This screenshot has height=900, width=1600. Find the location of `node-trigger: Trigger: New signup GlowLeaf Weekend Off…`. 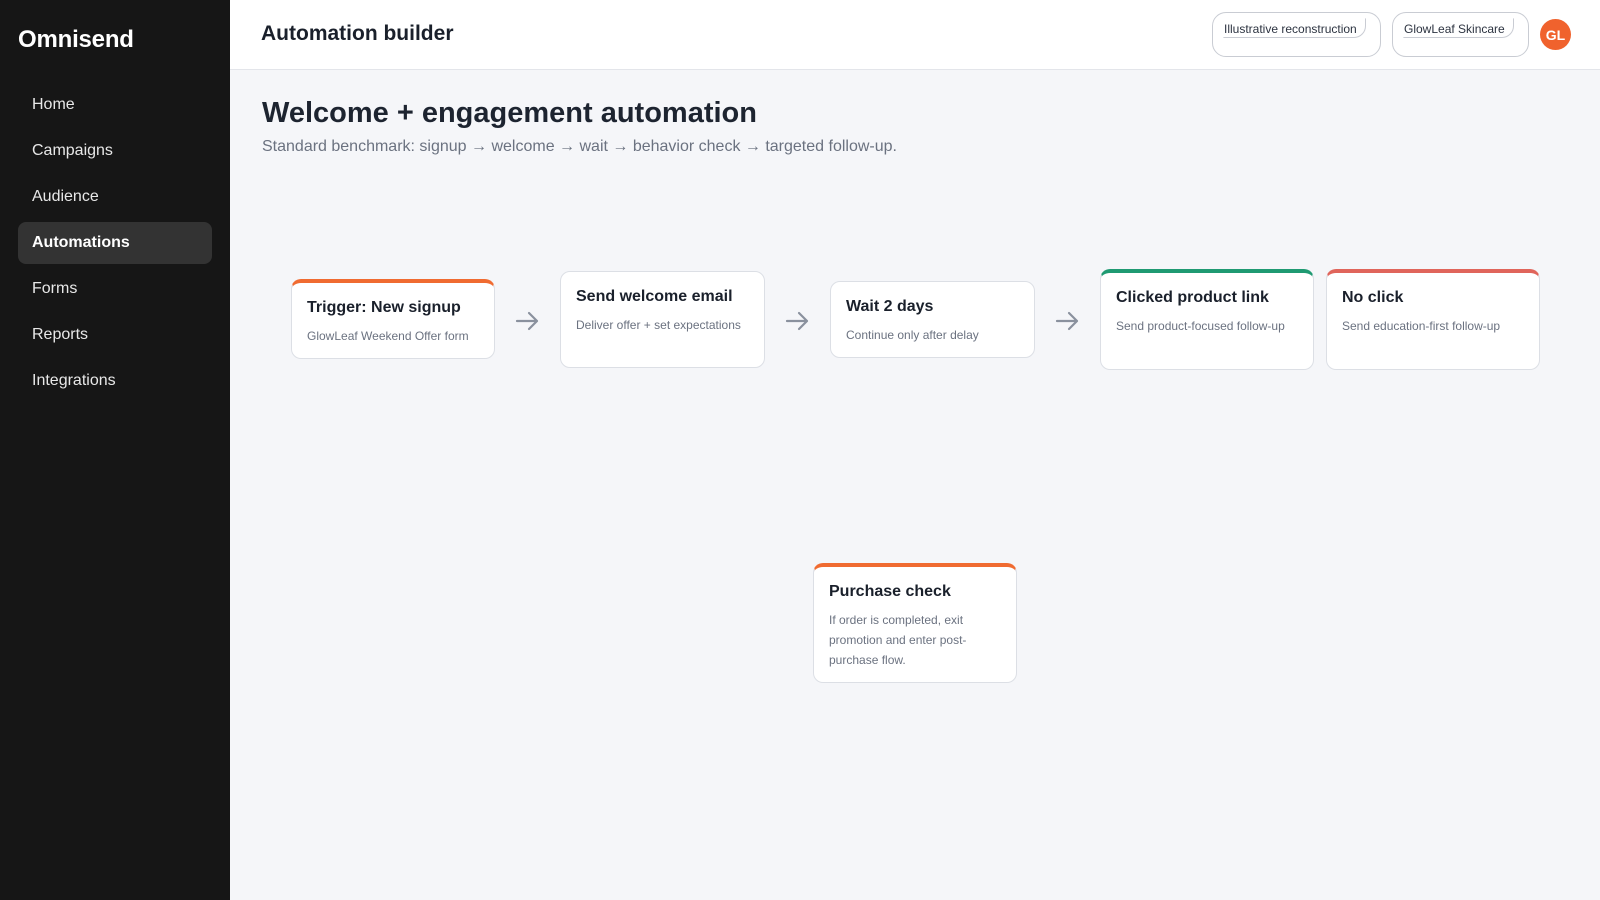

node-trigger: Trigger: New signup GlowLeaf Weekend Off… is located at coordinates (393, 319).